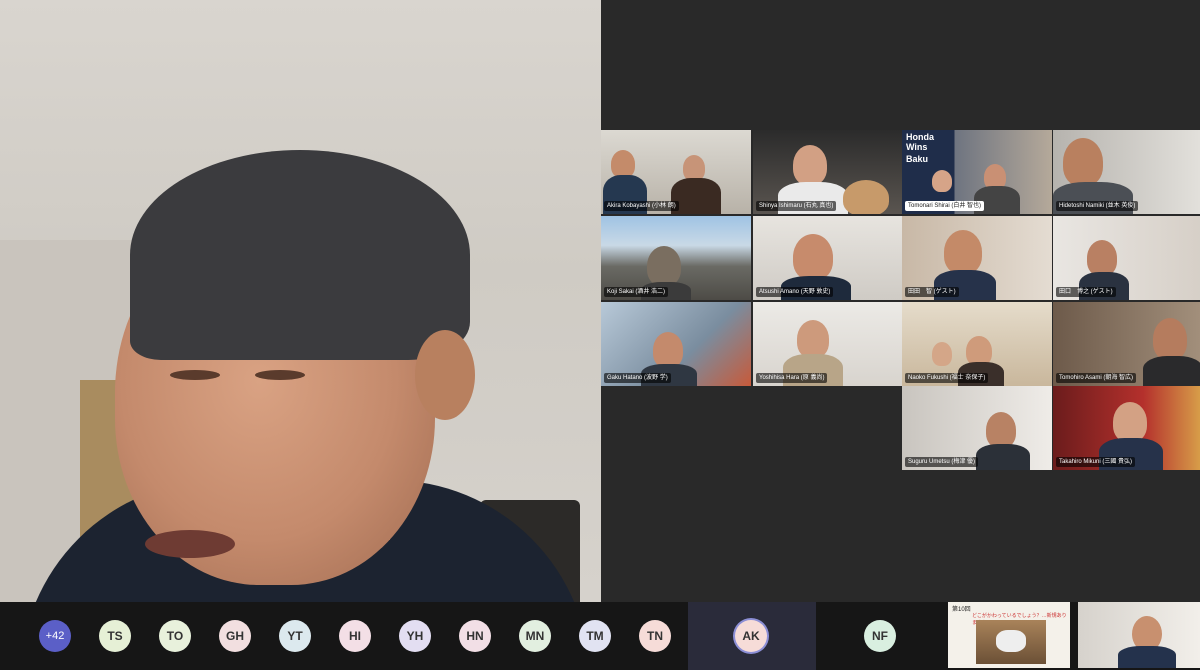 The width and height of the screenshot is (1200, 670). Describe the element at coordinates (595, 636) in the screenshot. I see `participant-avatar: TM` at that location.